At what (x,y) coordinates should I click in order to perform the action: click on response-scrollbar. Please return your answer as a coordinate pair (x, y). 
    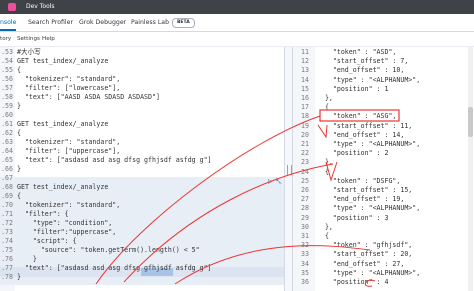
    Looking at the image, I should click on (470, 169).